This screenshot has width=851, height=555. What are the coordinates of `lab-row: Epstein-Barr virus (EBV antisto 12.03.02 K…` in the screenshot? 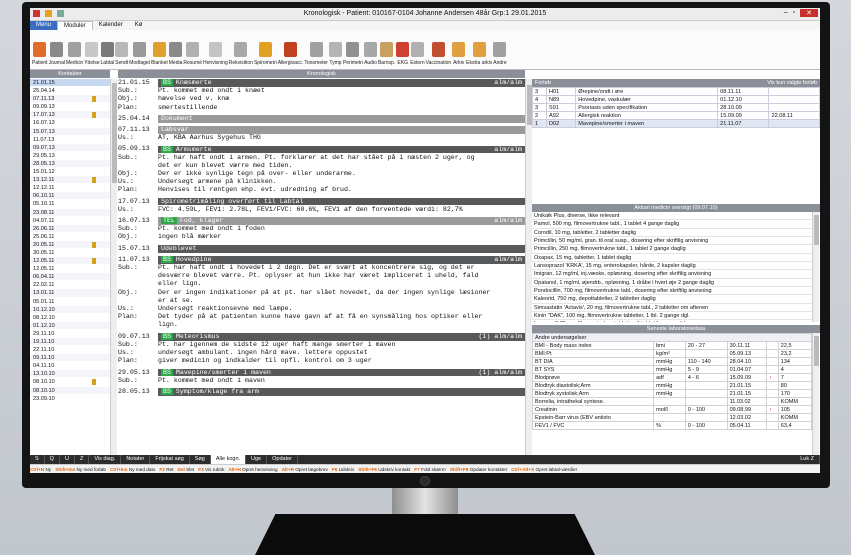 It's located at (672, 417).